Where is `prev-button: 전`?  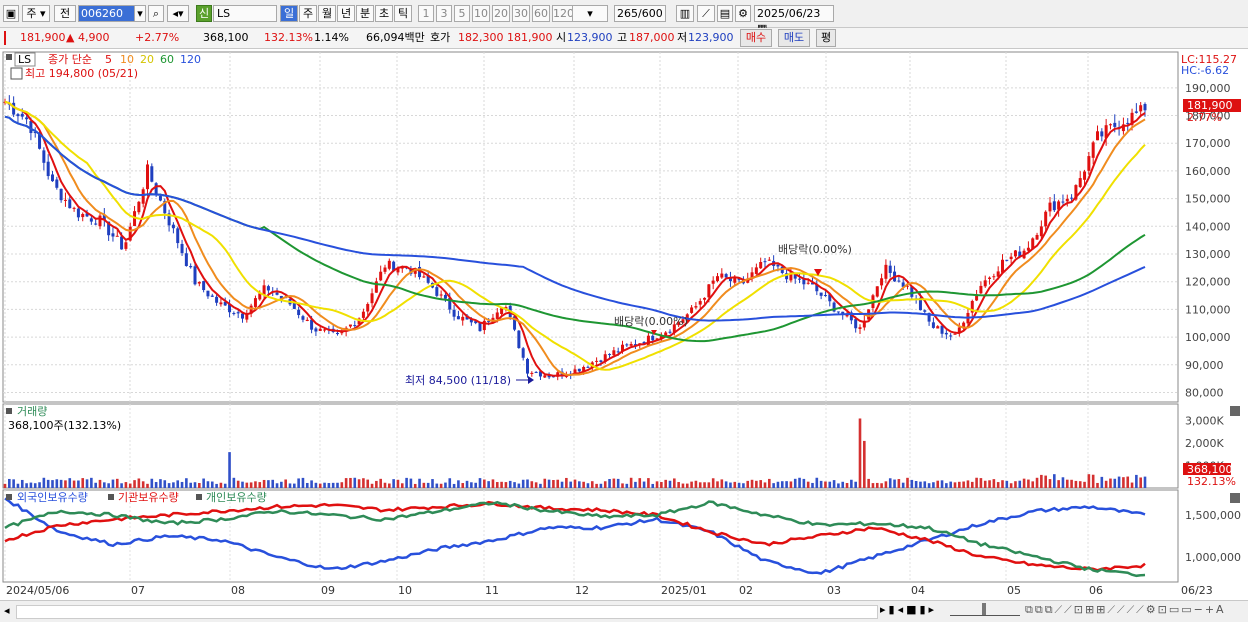 prev-button: 전 is located at coordinates (65, 13).